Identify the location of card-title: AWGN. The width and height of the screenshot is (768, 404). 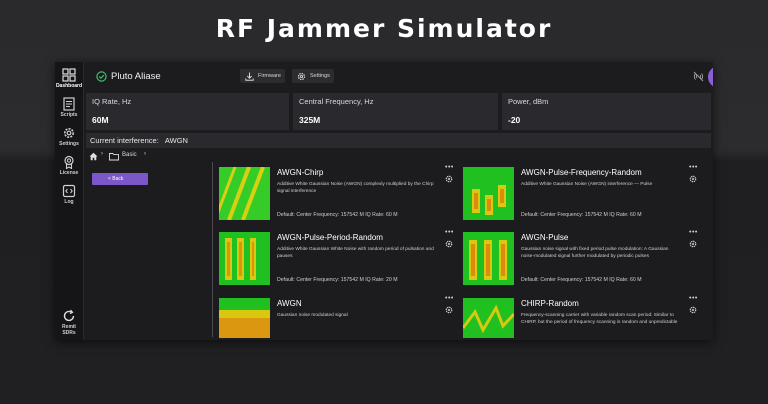
(289, 303).